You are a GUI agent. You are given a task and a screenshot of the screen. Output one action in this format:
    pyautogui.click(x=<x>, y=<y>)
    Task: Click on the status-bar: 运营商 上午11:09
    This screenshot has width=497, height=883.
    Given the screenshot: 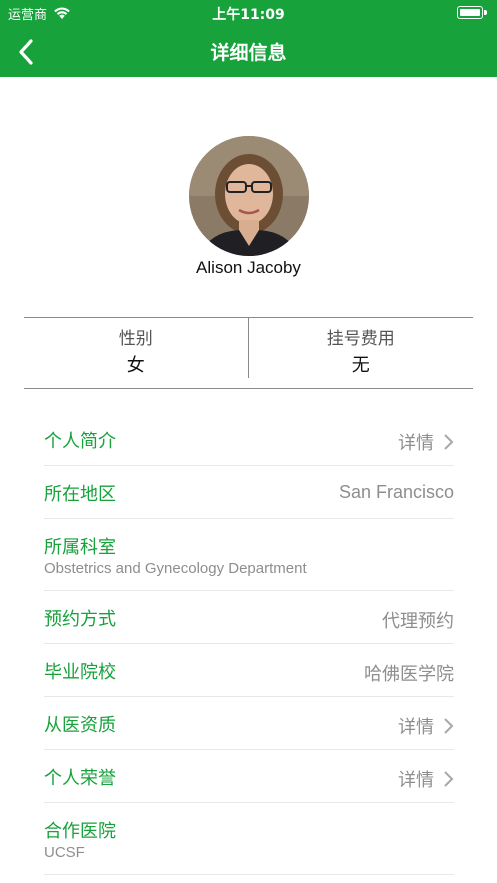 What is the action you would take?
    pyautogui.click(x=248, y=13)
    